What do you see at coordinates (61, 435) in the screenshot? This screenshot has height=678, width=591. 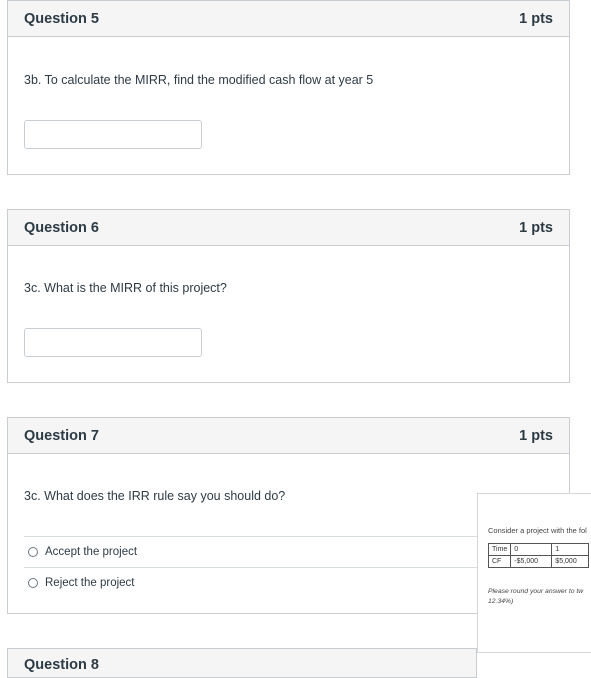 I see `question-7-title: Question 7` at bounding box center [61, 435].